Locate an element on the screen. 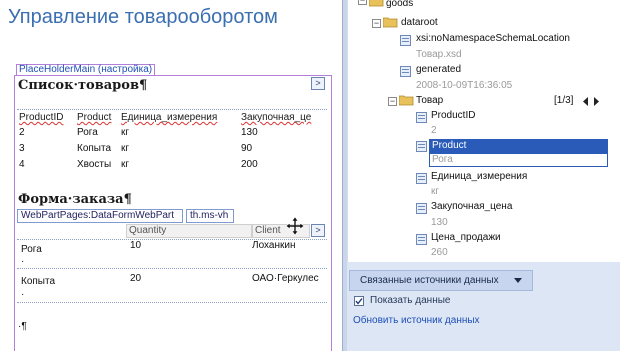 This screenshot has width=620, height=351. order-client: ОАО·Геркулес is located at coordinates (285, 278).